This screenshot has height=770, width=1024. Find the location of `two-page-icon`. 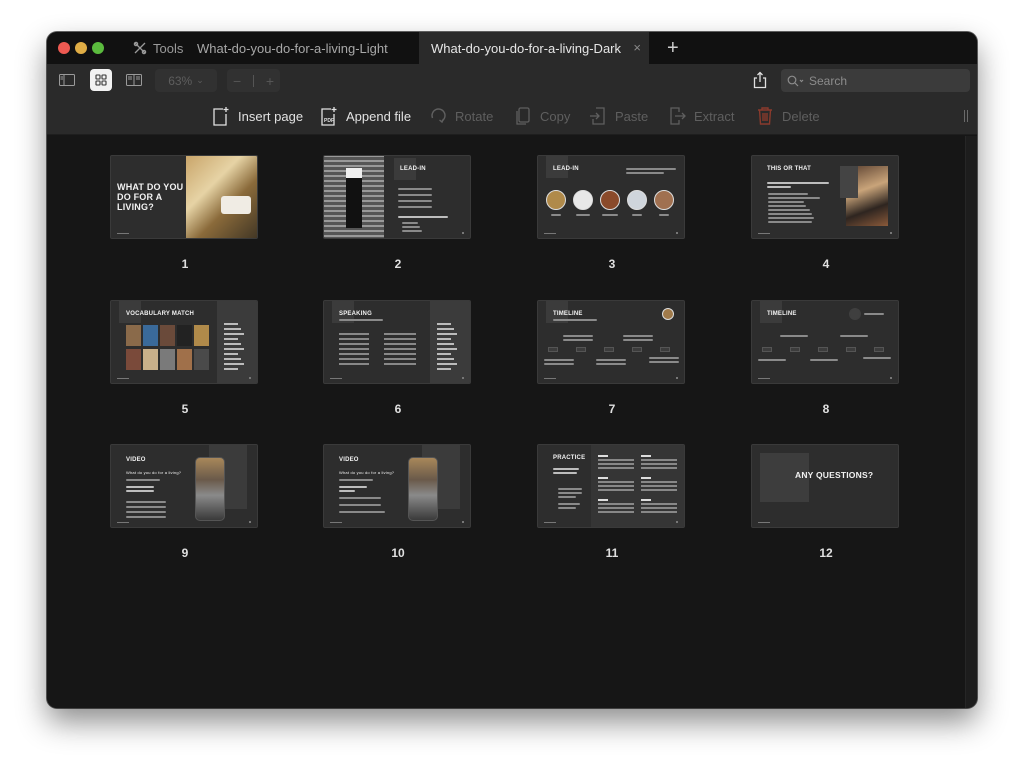

two-page-icon is located at coordinates (134, 80).